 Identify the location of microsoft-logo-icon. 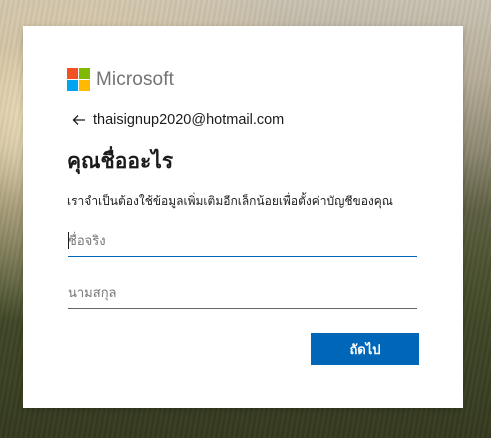
(78, 79).